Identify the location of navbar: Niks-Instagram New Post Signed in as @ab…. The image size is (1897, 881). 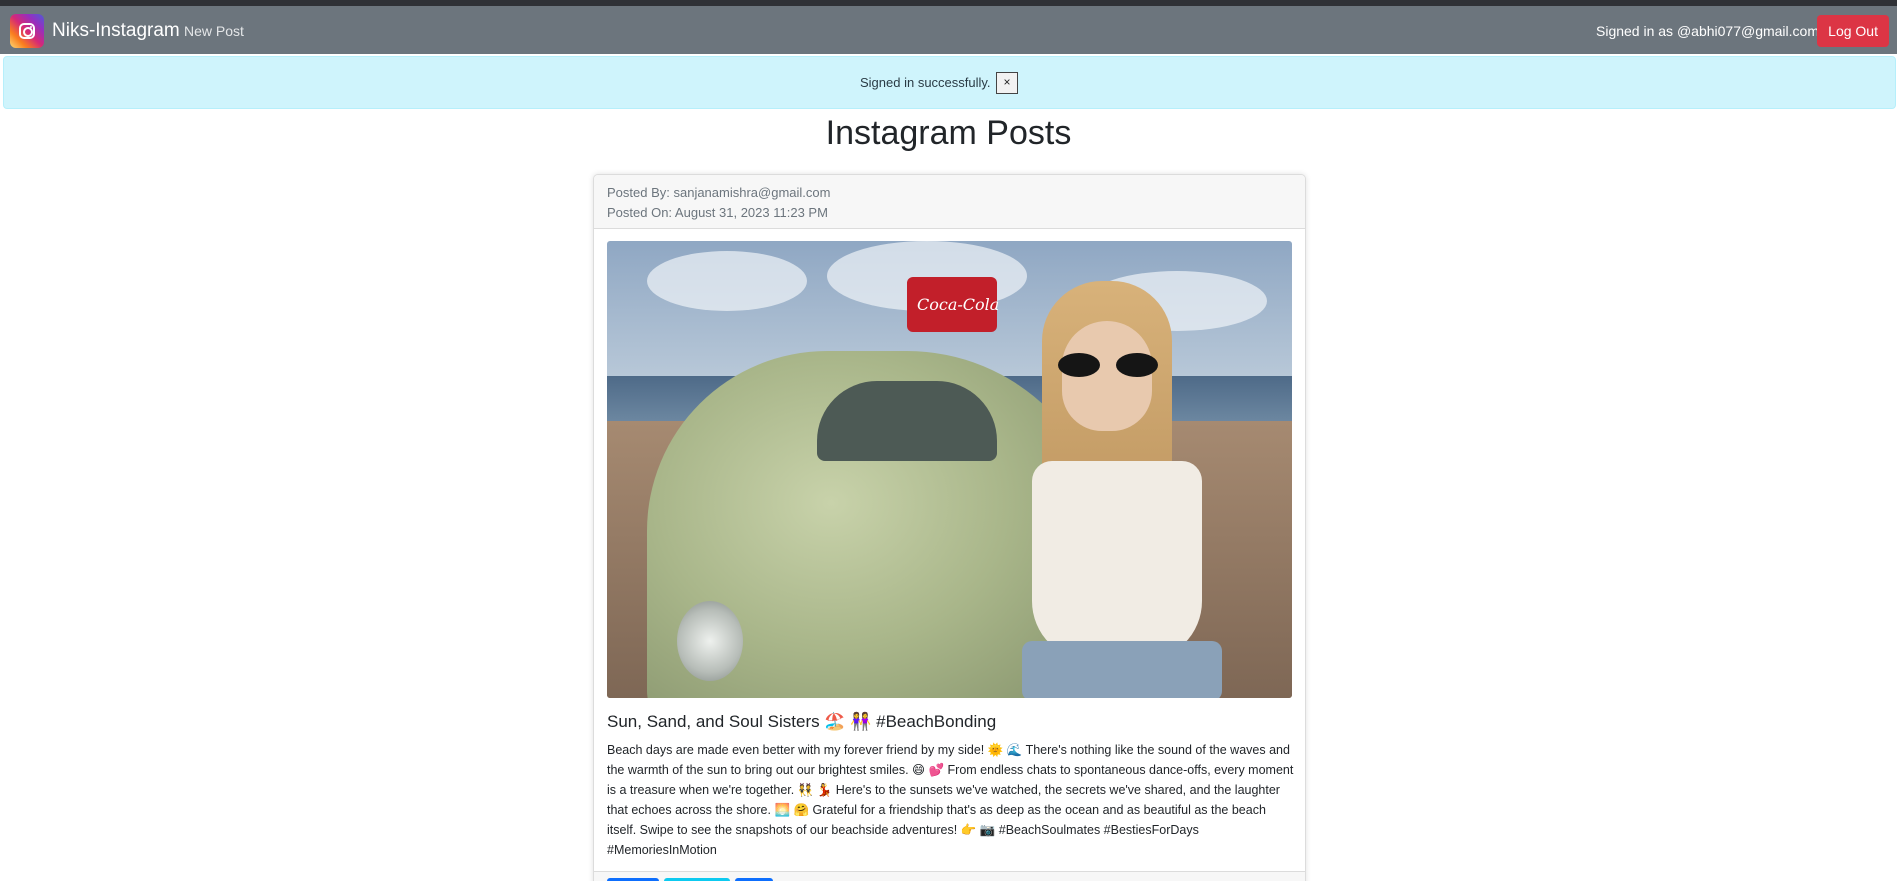
(948, 30).